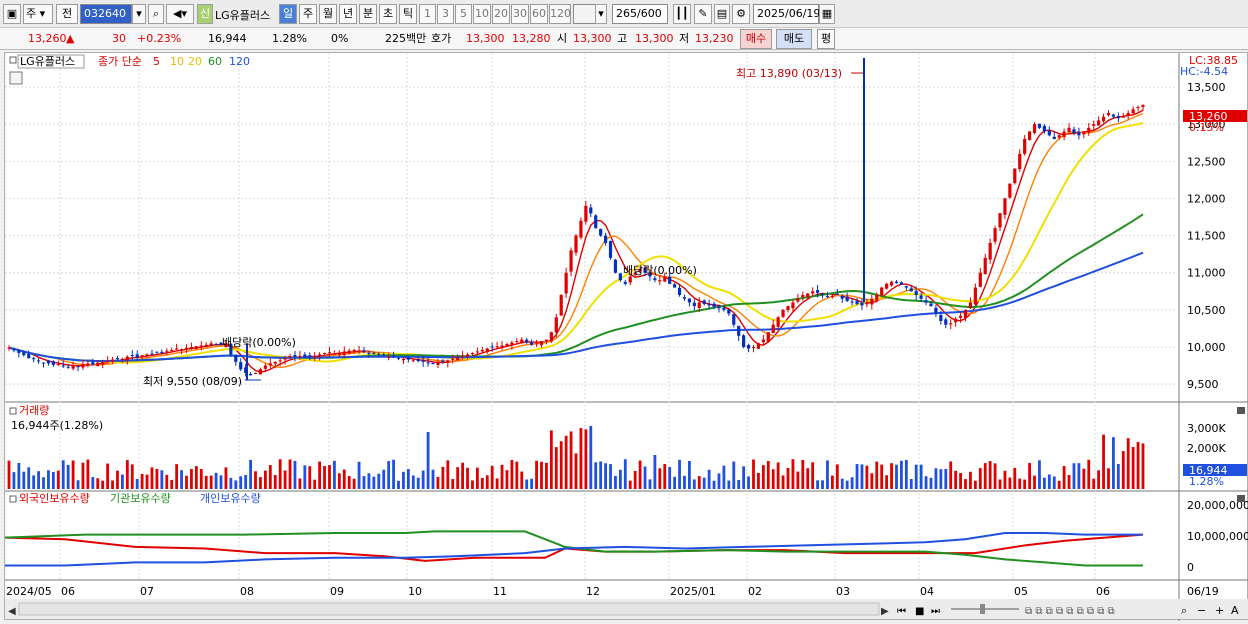  I want to click on price-tick: 9,500, so click(1203, 384).